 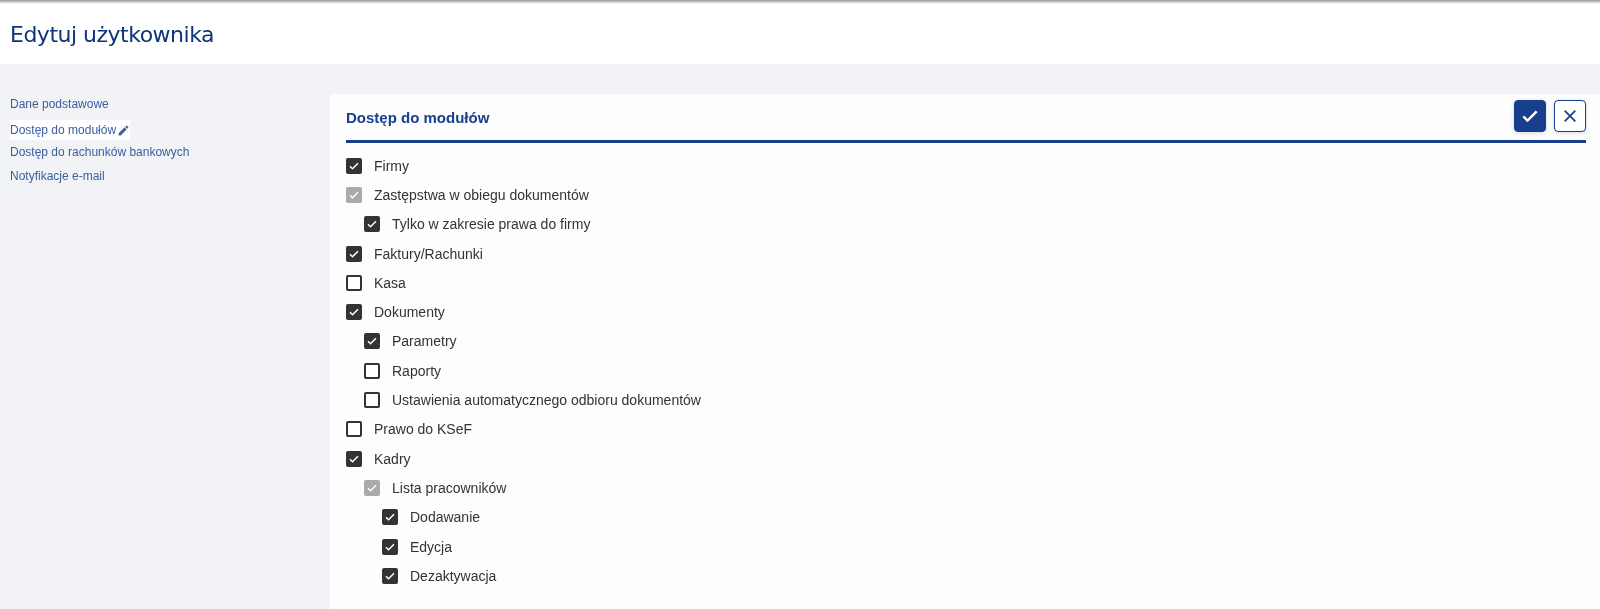 I want to click on checkbox-label: Faktury/Rachunki, so click(x=428, y=253).